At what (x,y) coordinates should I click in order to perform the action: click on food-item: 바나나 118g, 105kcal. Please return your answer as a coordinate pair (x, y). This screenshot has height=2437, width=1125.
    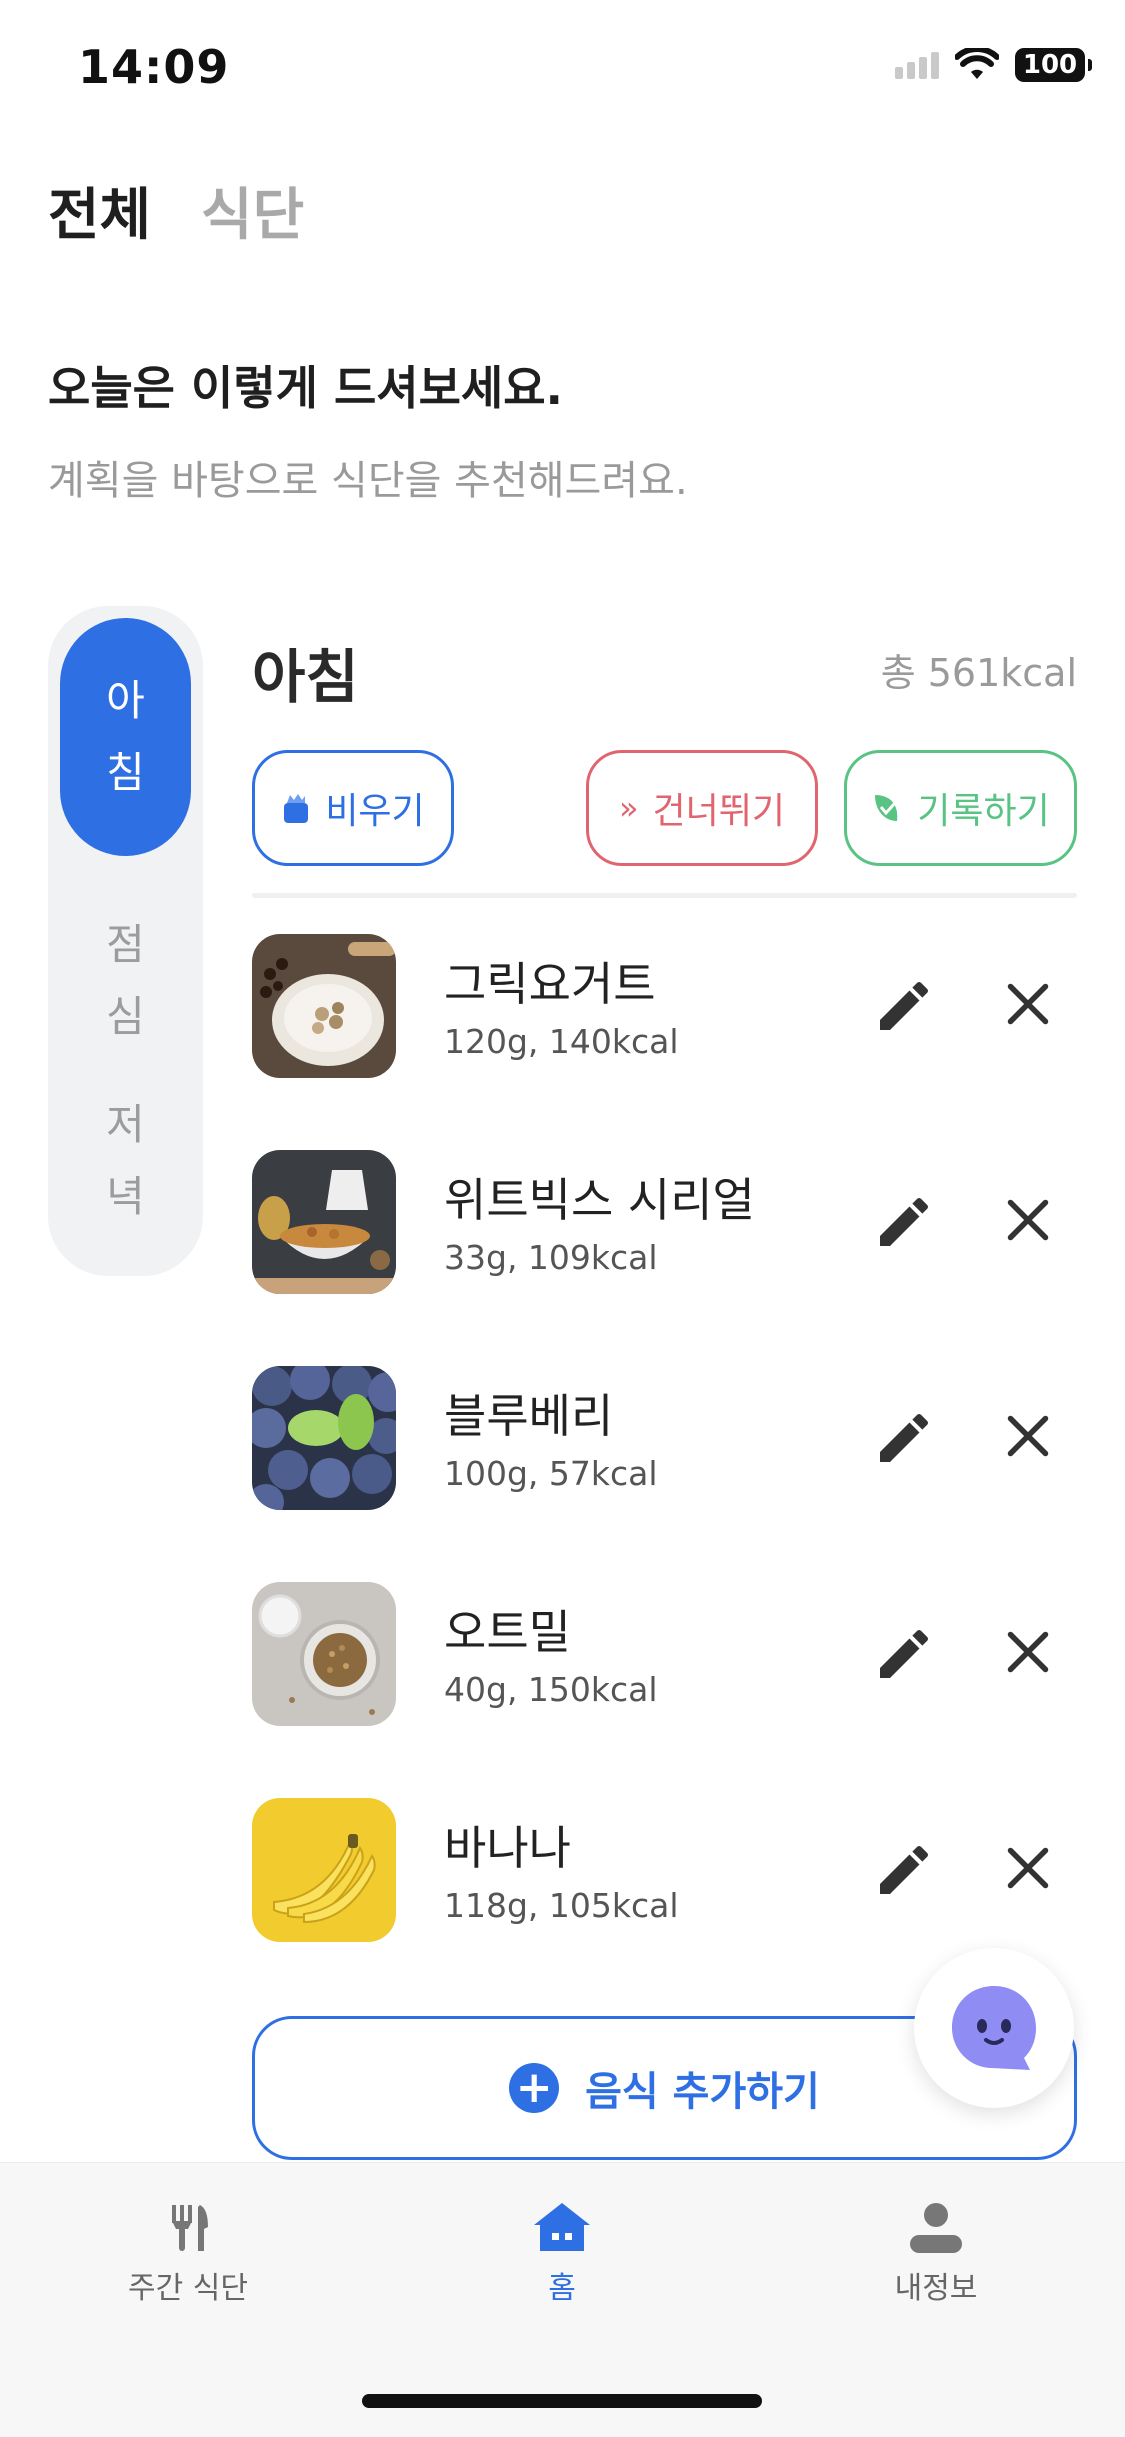
    Looking at the image, I should click on (664, 1871).